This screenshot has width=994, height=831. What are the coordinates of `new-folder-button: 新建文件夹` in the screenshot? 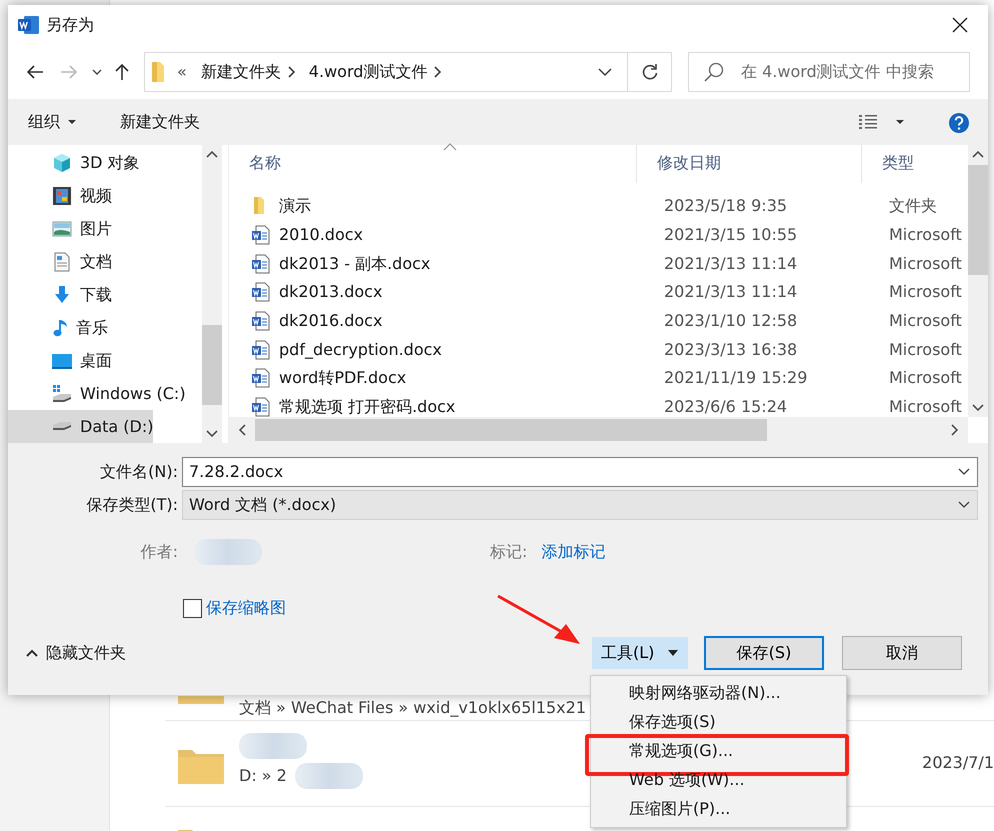 It's located at (160, 122).